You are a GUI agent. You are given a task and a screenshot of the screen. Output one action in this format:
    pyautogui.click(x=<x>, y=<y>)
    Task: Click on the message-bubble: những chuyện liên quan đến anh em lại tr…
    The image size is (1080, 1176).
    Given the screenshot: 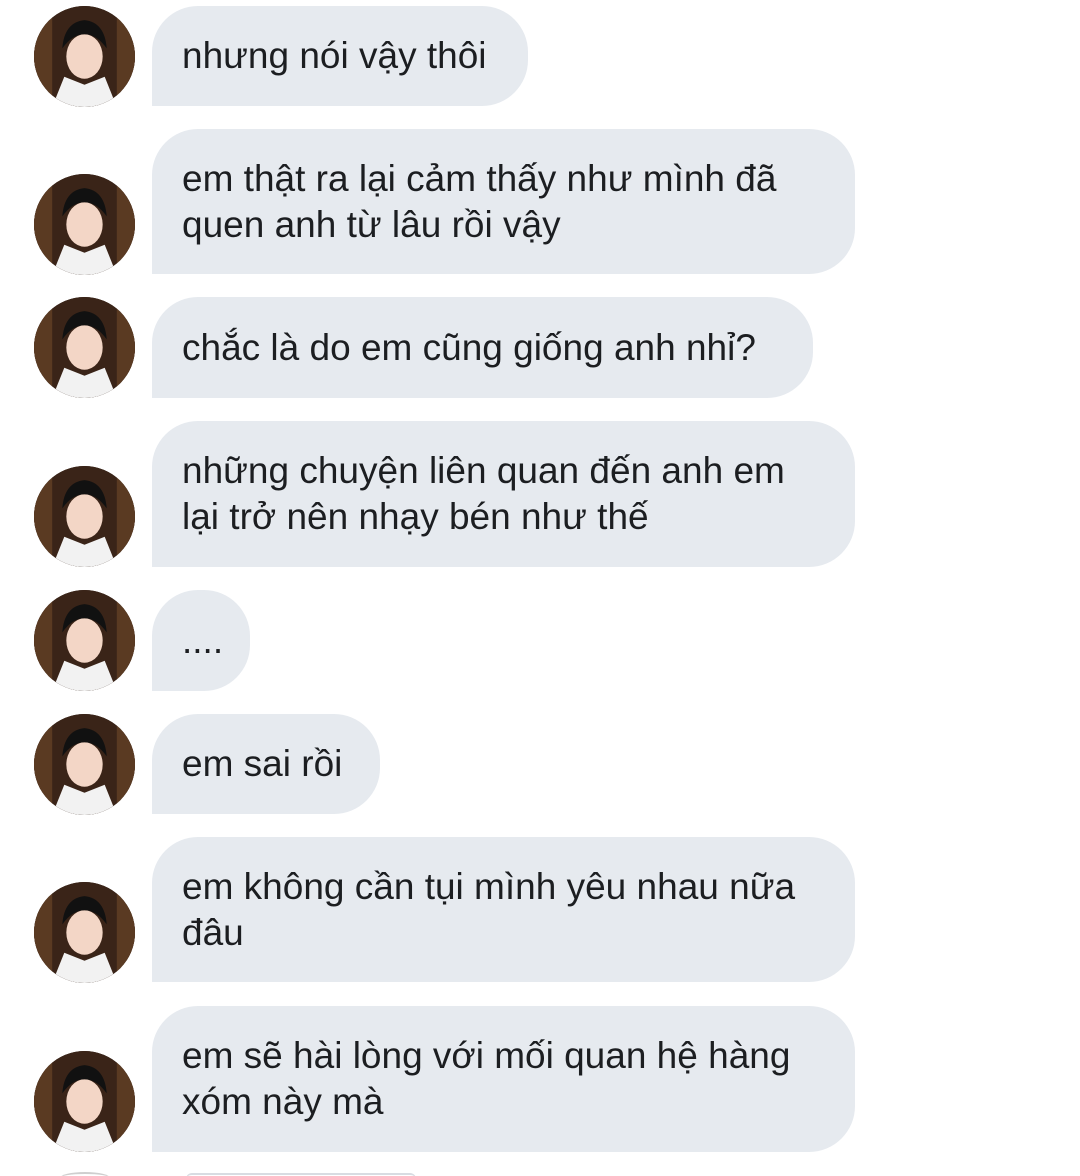 What is the action you would take?
    pyautogui.click(x=503, y=494)
    